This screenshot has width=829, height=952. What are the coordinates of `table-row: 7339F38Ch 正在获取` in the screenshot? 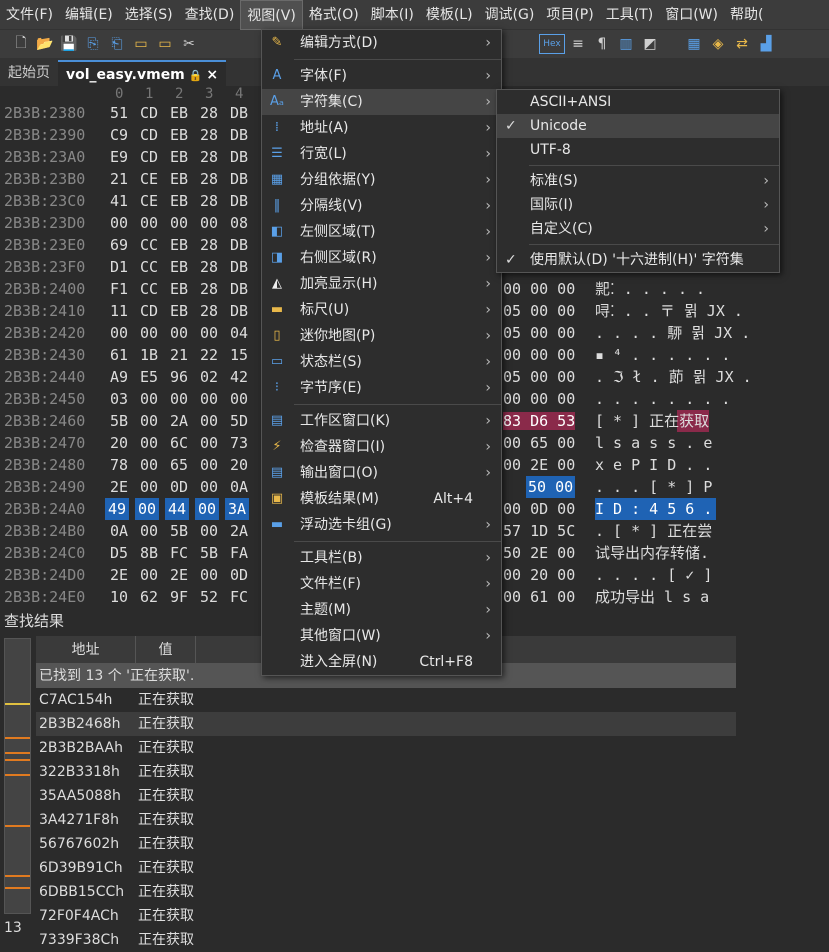 It's located at (386, 940).